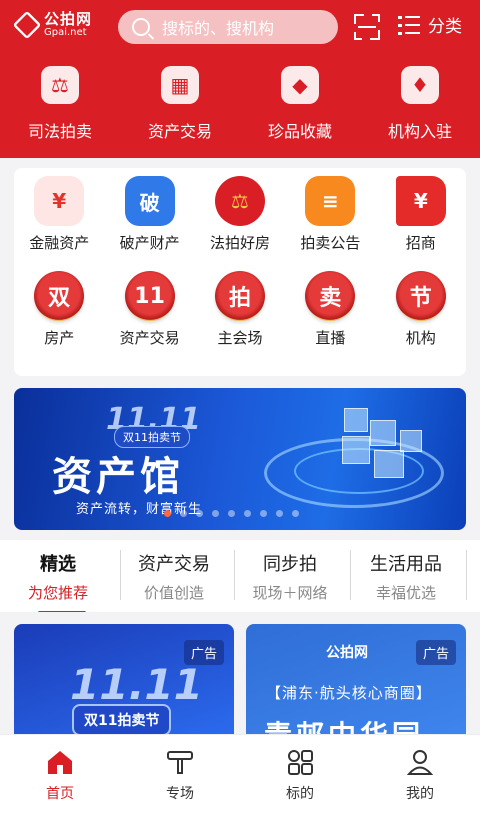 The width and height of the screenshot is (480, 814). I want to click on search-icon, so click(141, 27).